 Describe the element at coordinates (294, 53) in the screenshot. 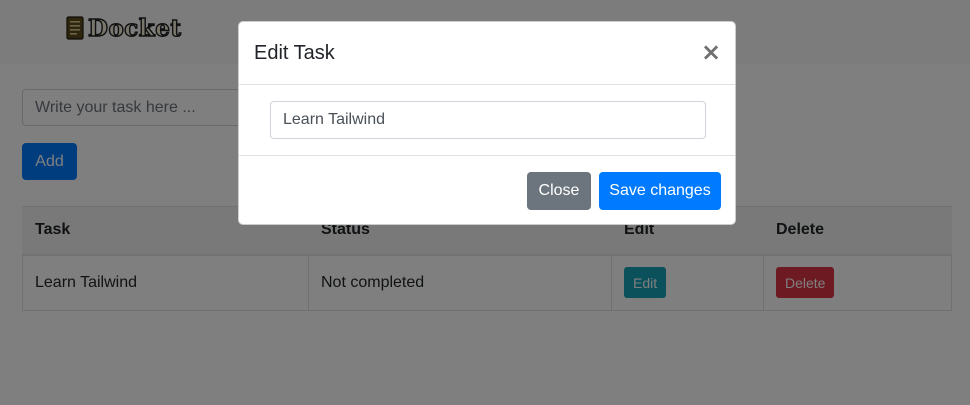

I see `modal-title: Edit Task` at that location.